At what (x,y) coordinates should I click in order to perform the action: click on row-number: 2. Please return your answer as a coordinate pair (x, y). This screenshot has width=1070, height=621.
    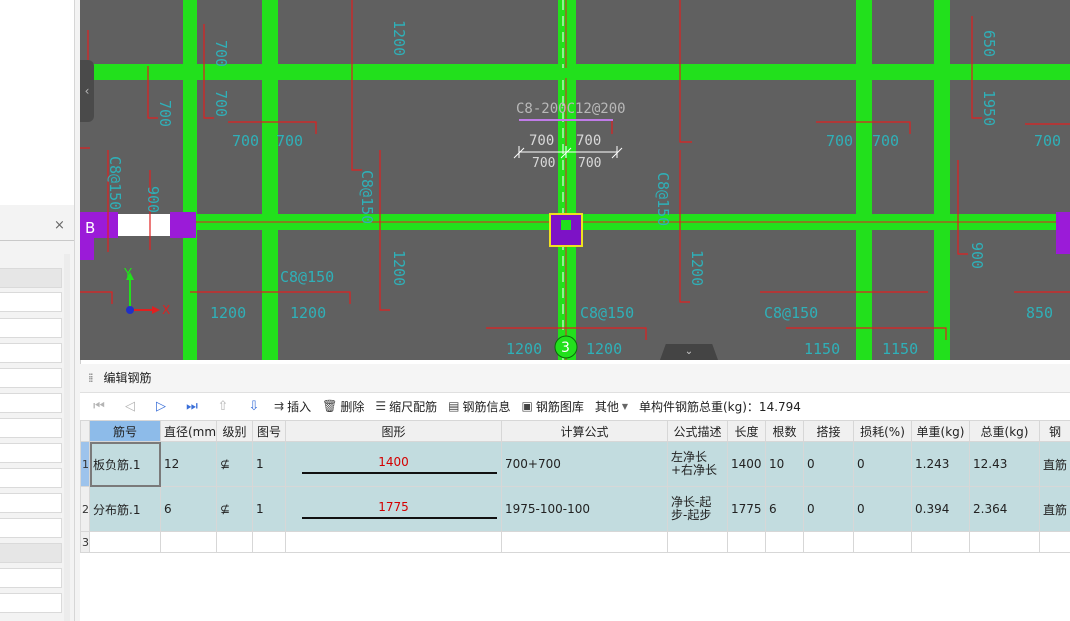
    Looking at the image, I should click on (85, 509).